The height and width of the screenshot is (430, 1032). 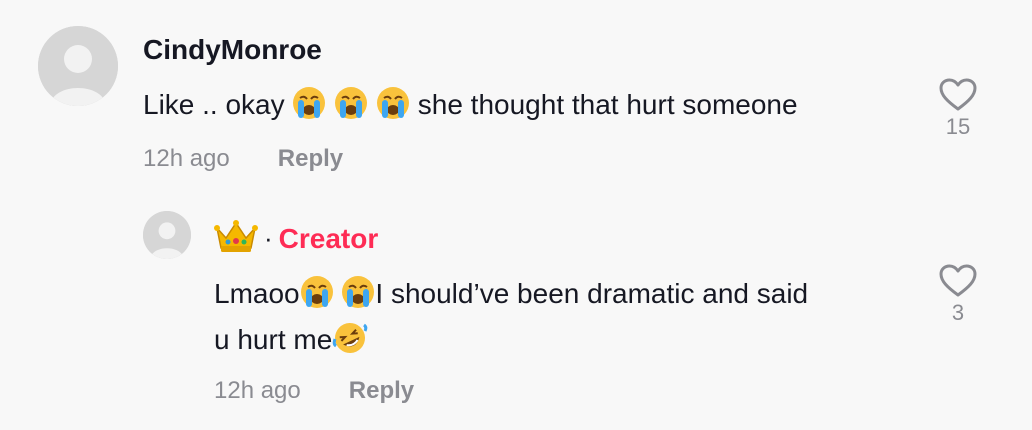 I want to click on reply-meta: 12h ago Reply, so click(x=314, y=391).